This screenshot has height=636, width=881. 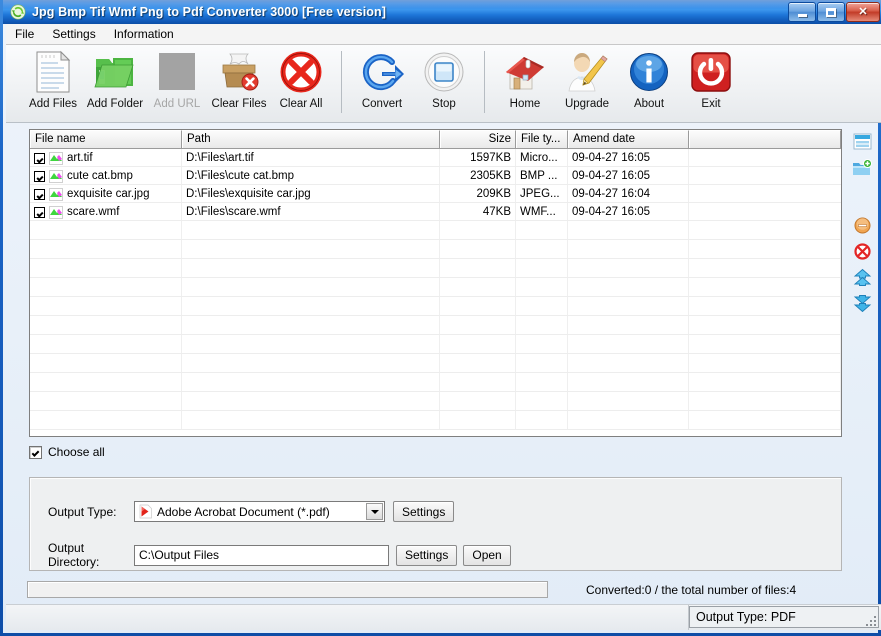 What do you see at coordinates (144, 34) in the screenshot?
I see `menu-item-information: Information` at bounding box center [144, 34].